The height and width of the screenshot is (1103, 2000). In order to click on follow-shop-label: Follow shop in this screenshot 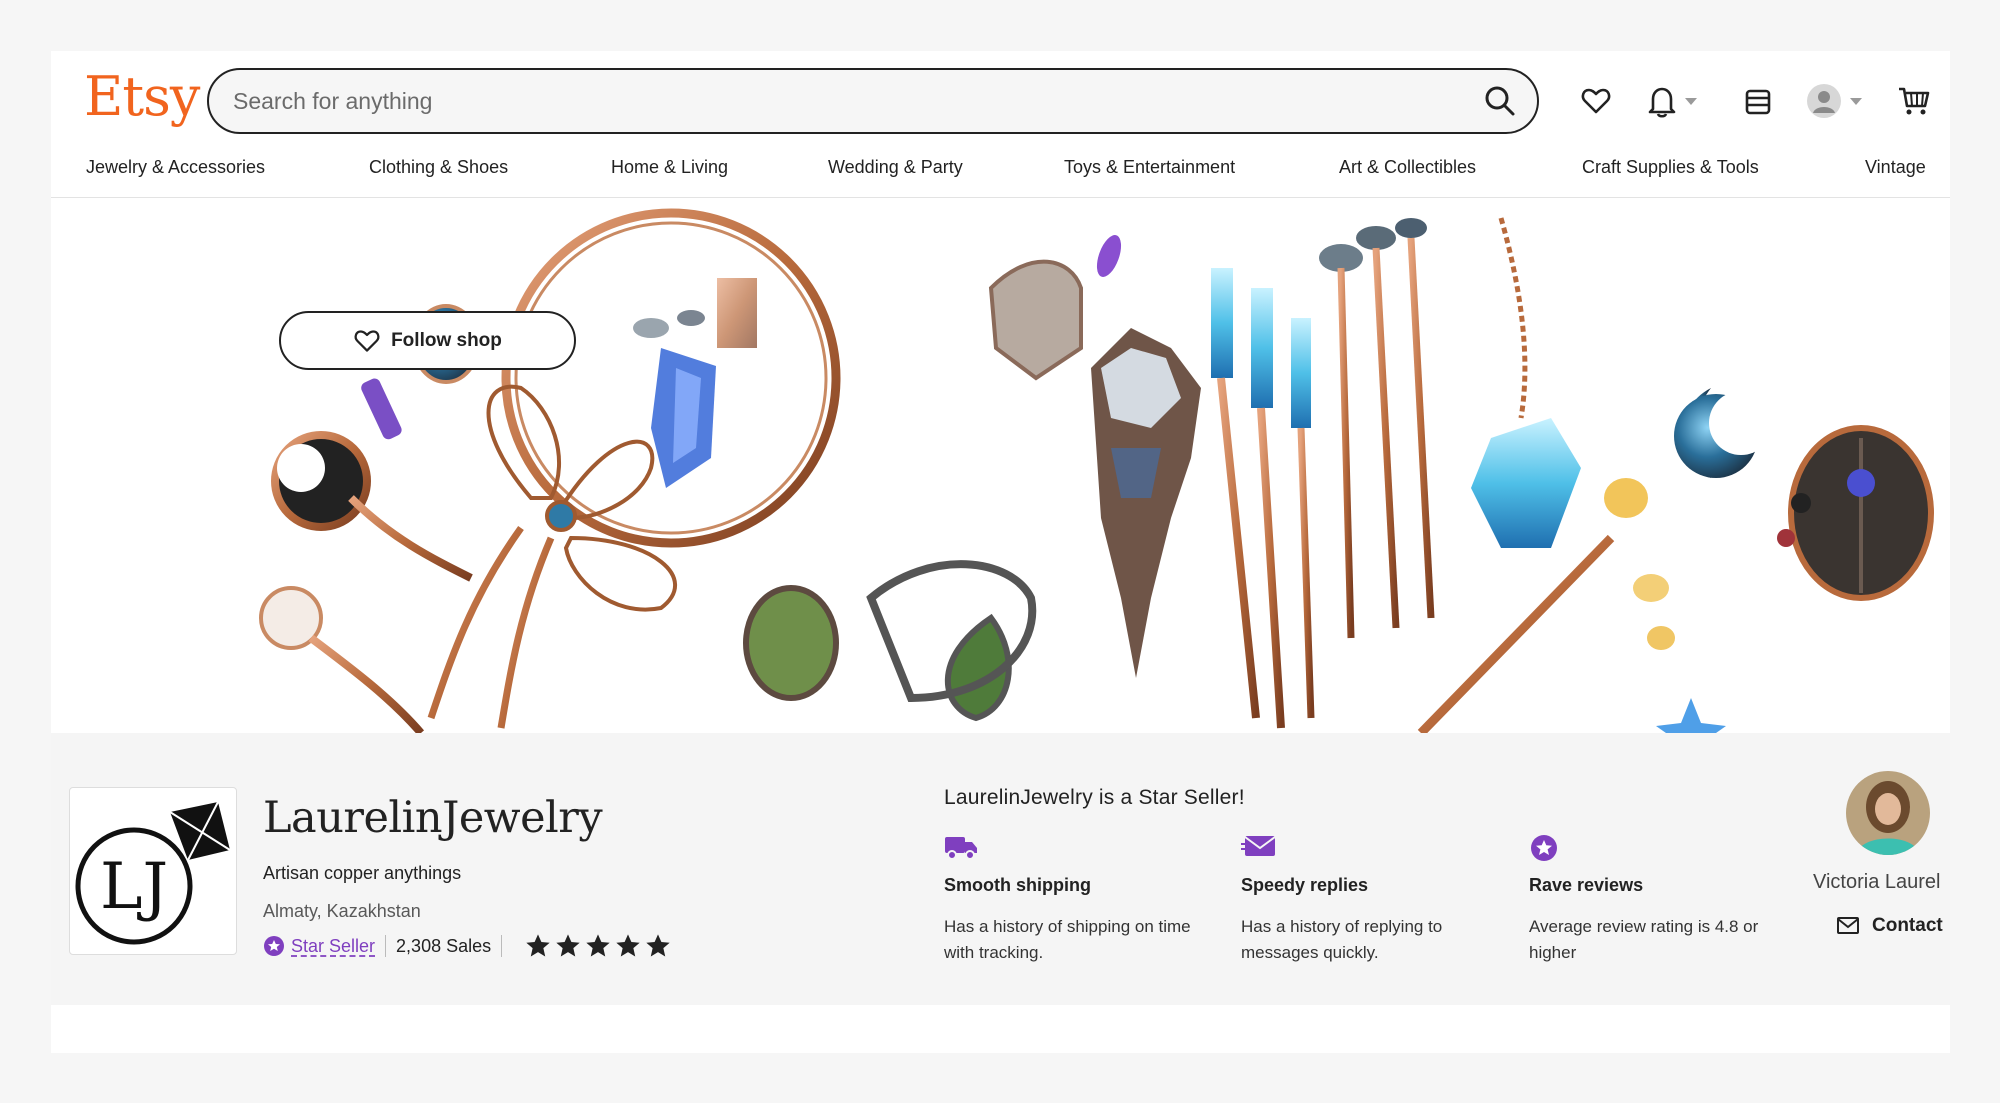, I will do `click(446, 340)`.